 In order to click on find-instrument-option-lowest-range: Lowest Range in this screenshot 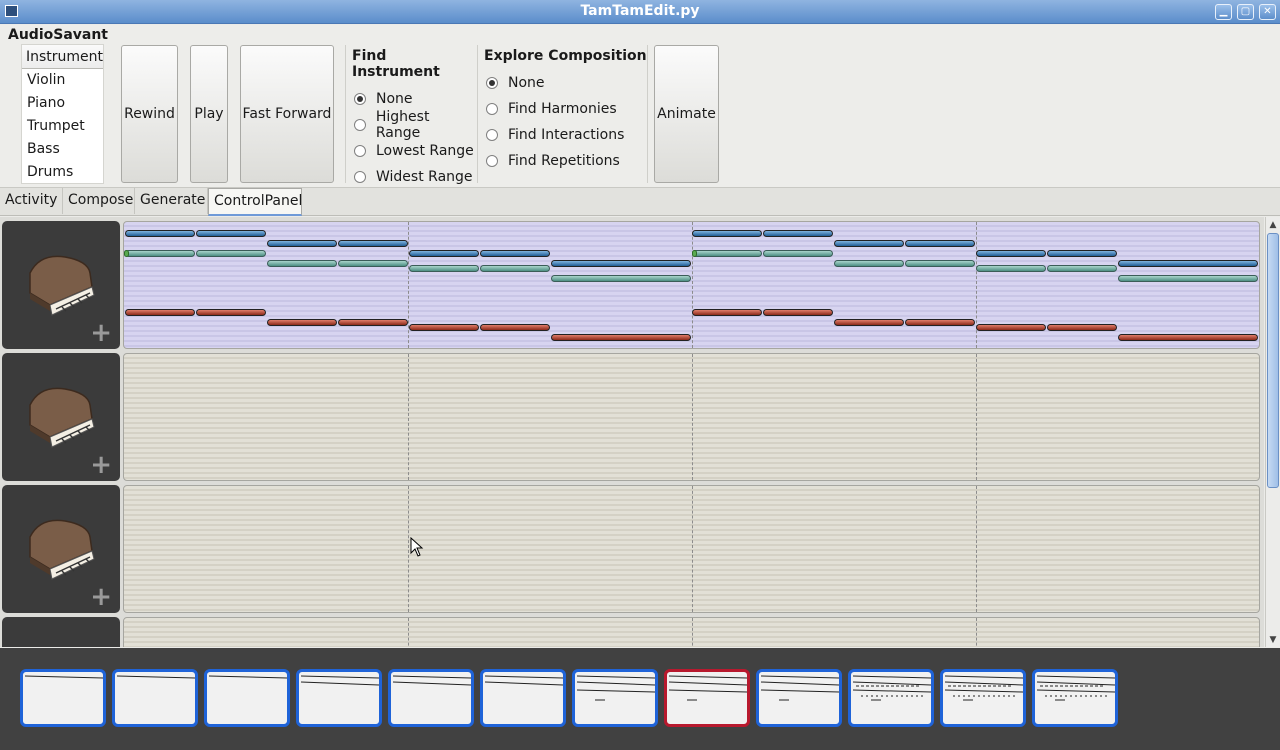, I will do `click(411, 151)`.